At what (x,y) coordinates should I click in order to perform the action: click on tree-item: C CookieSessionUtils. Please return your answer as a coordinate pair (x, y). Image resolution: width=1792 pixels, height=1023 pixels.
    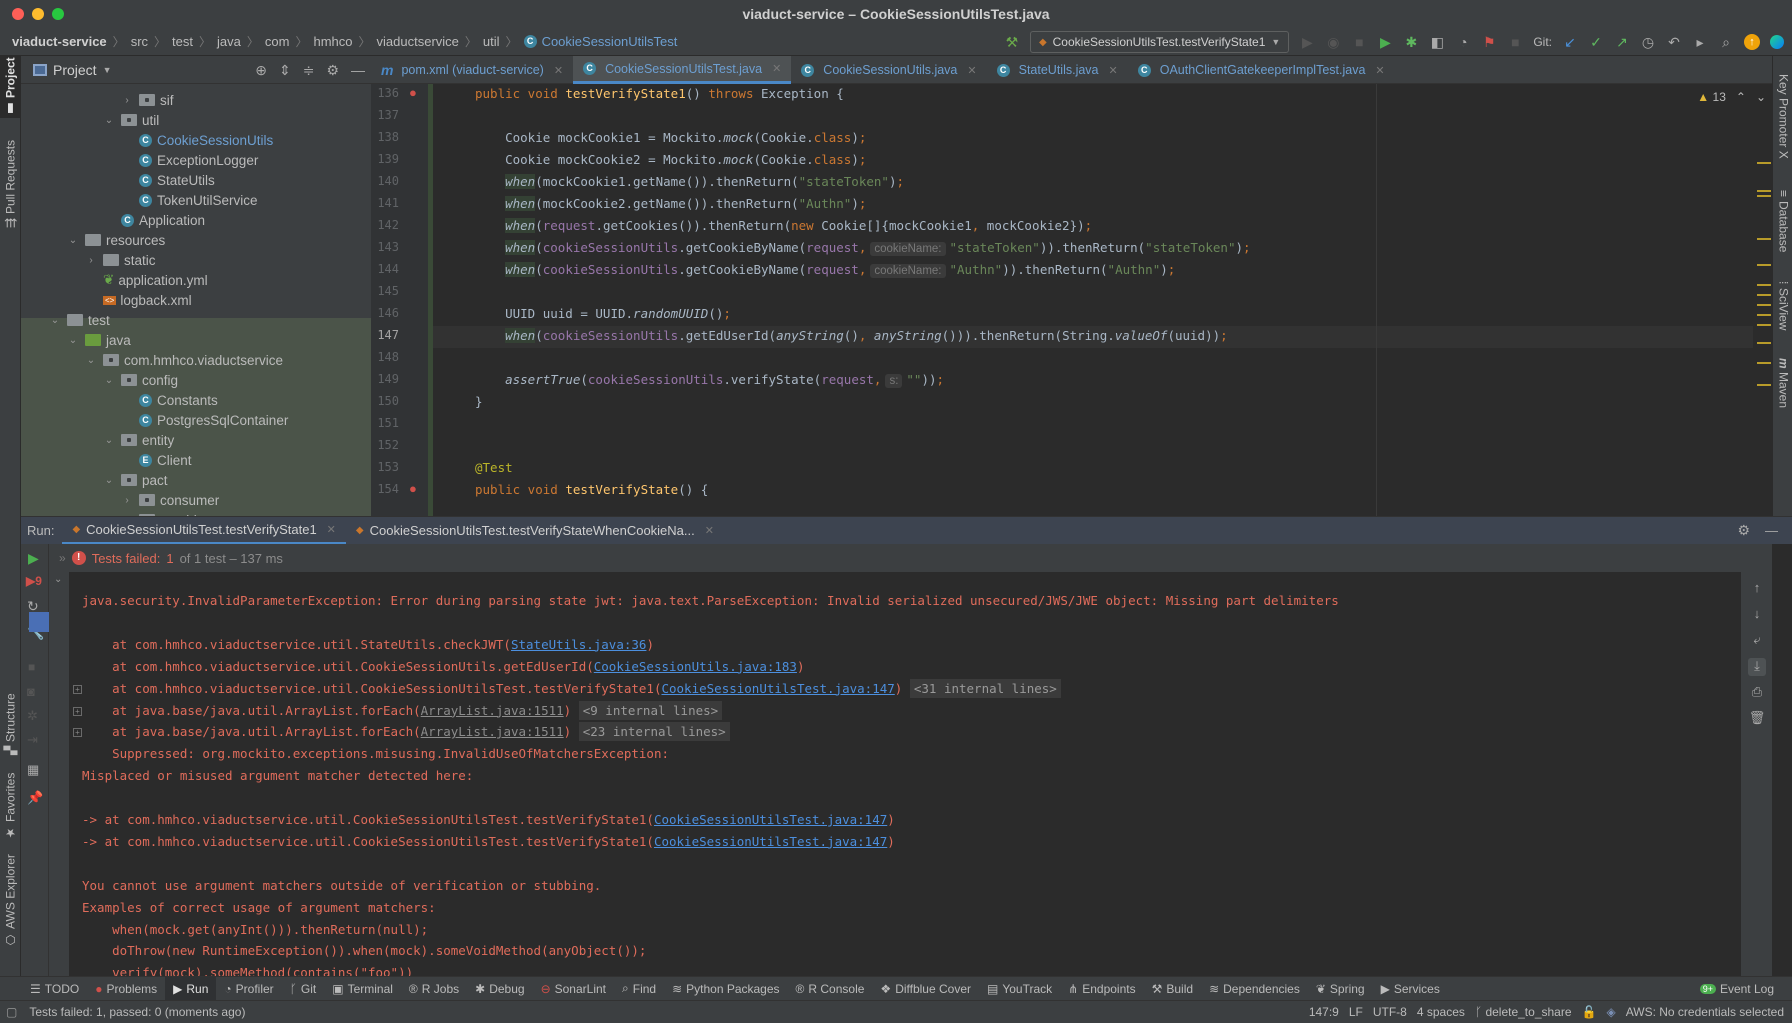
    Looking at the image, I should click on (206, 140).